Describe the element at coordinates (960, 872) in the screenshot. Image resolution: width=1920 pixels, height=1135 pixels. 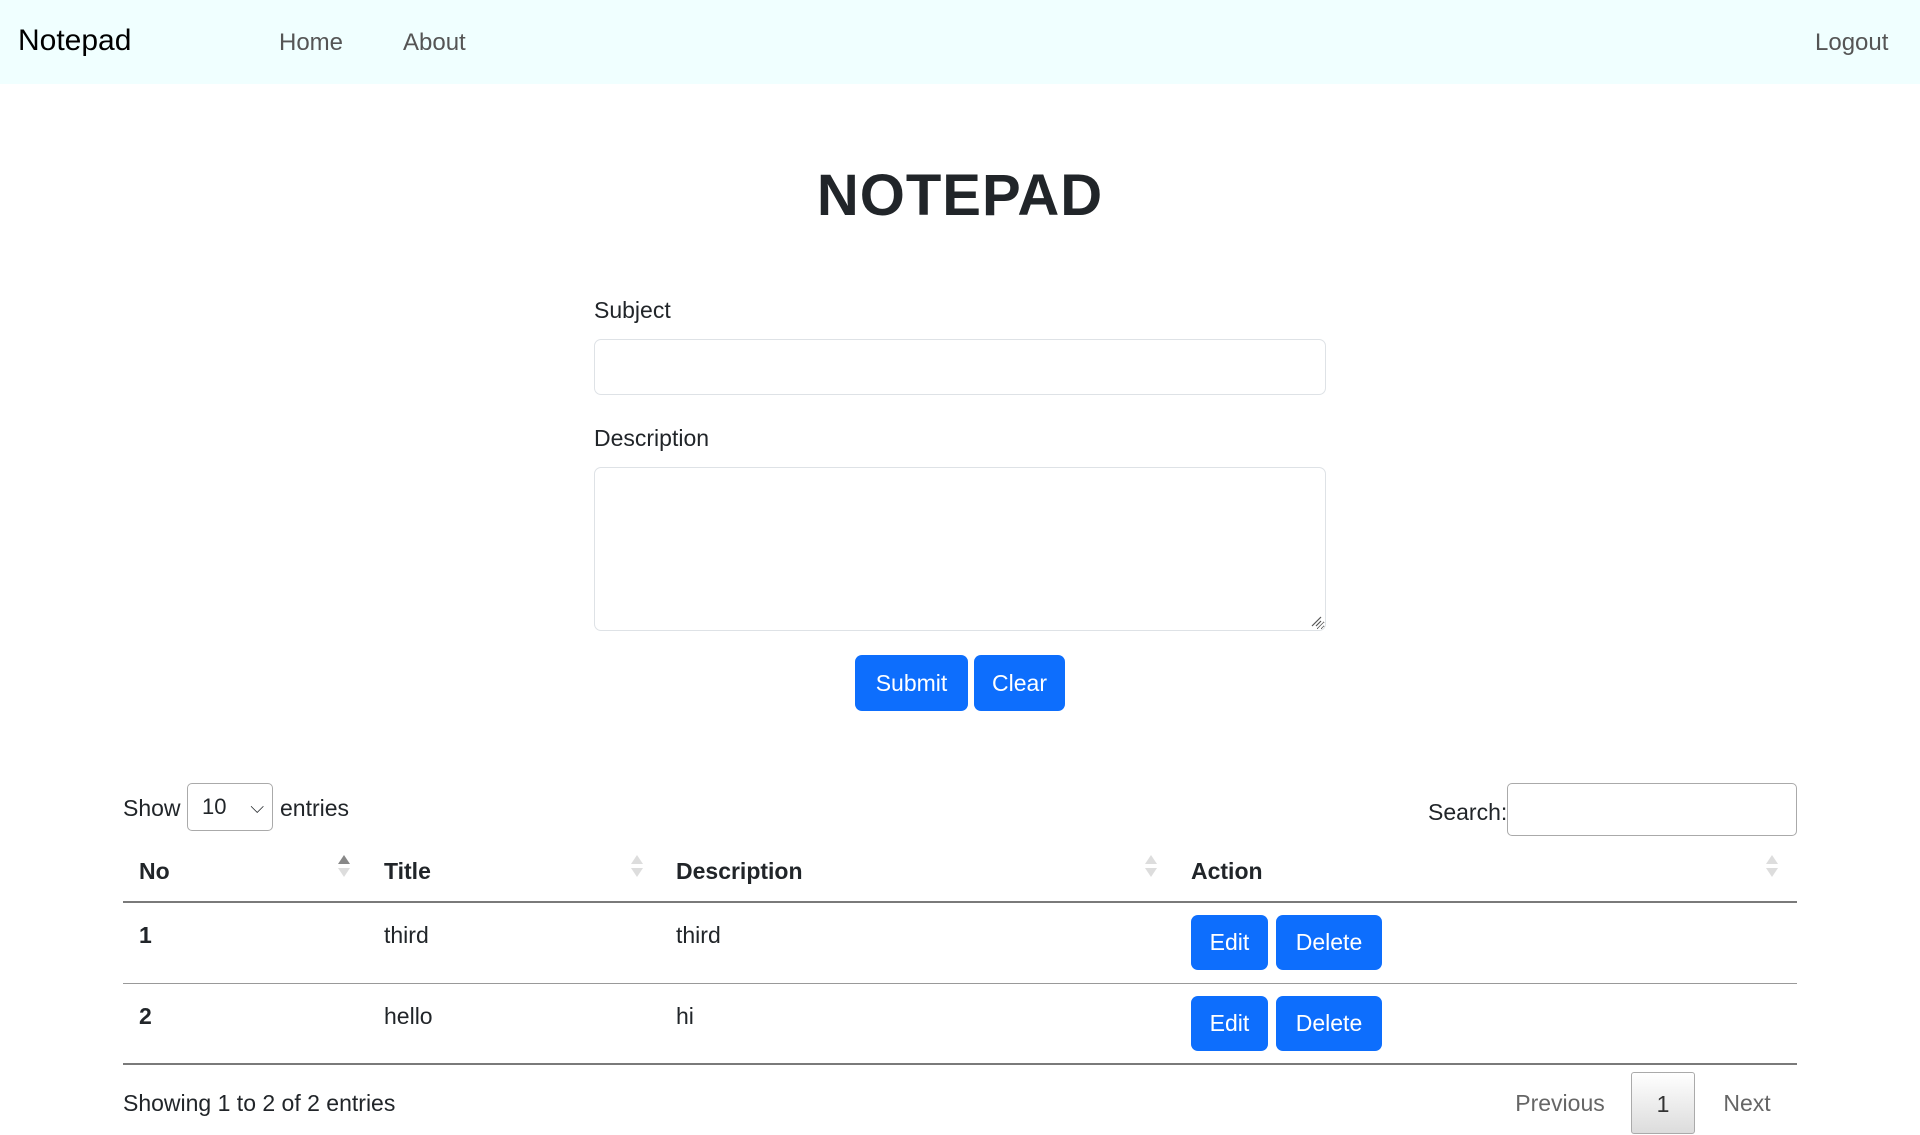
I see `table-header: No Title Description Action` at that location.